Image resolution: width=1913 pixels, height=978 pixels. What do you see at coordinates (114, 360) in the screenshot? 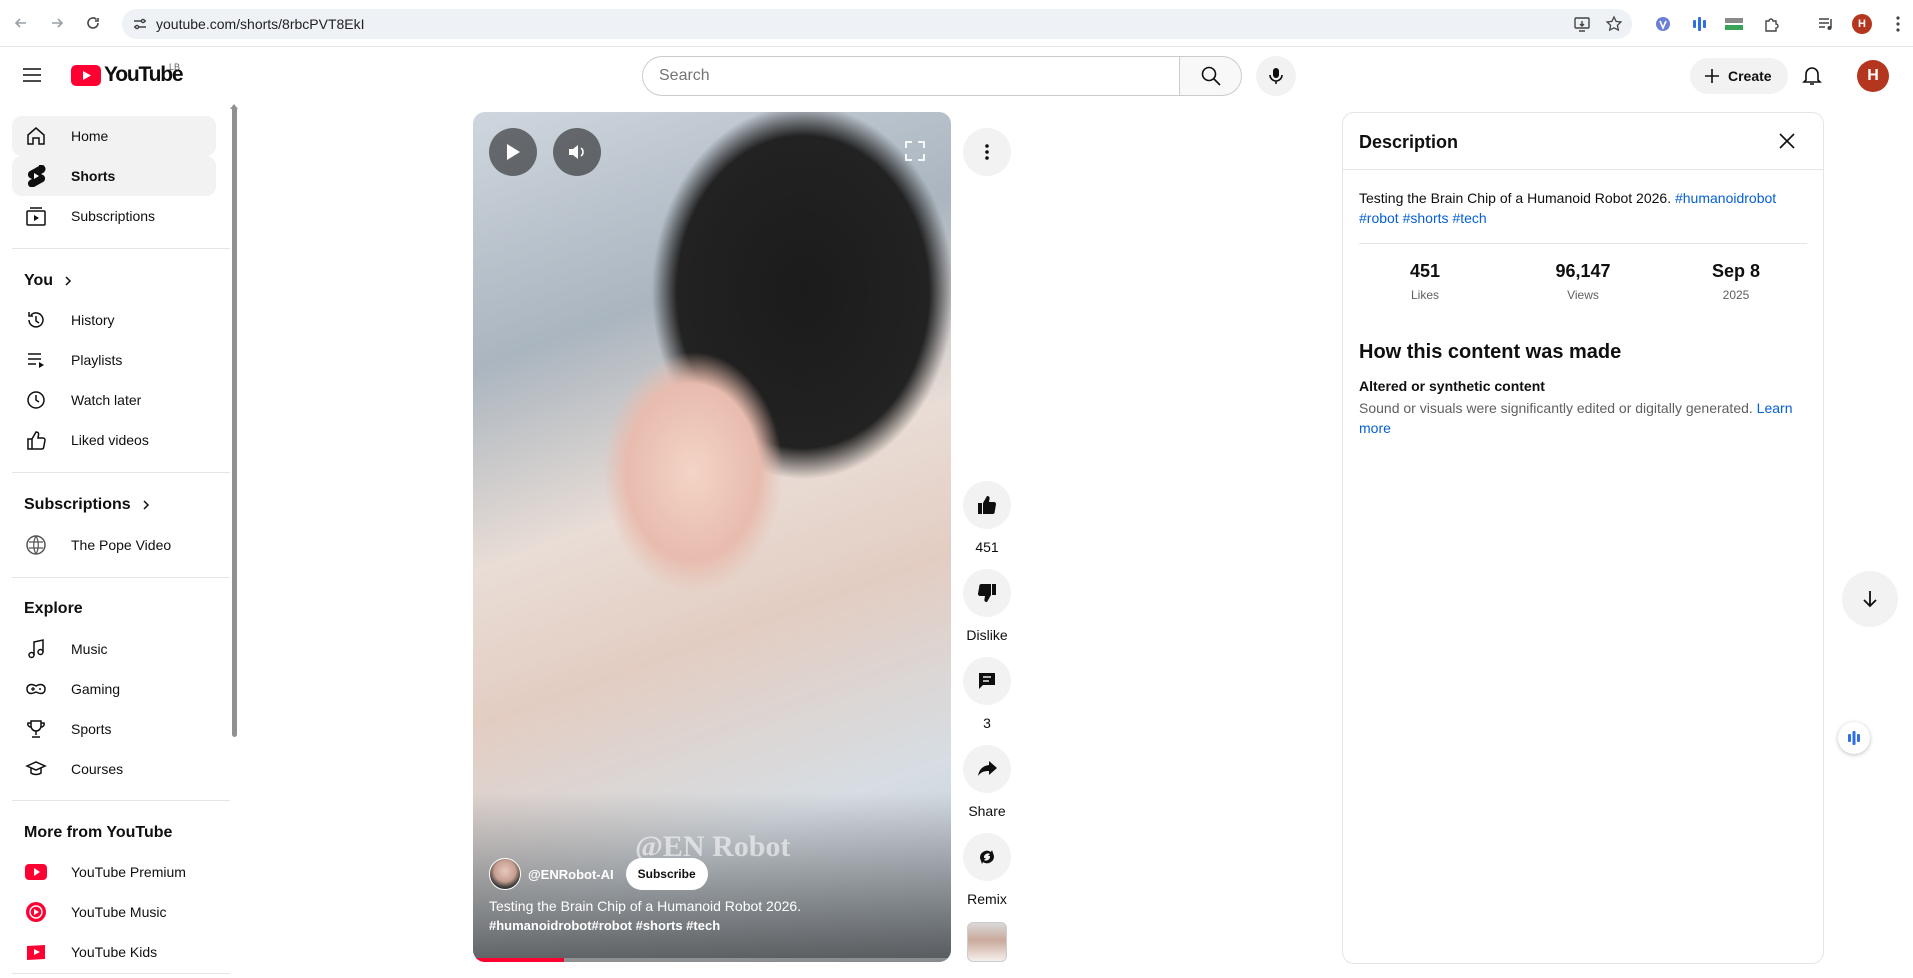
I see `sidebar-item-playlists: Playlists` at bounding box center [114, 360].